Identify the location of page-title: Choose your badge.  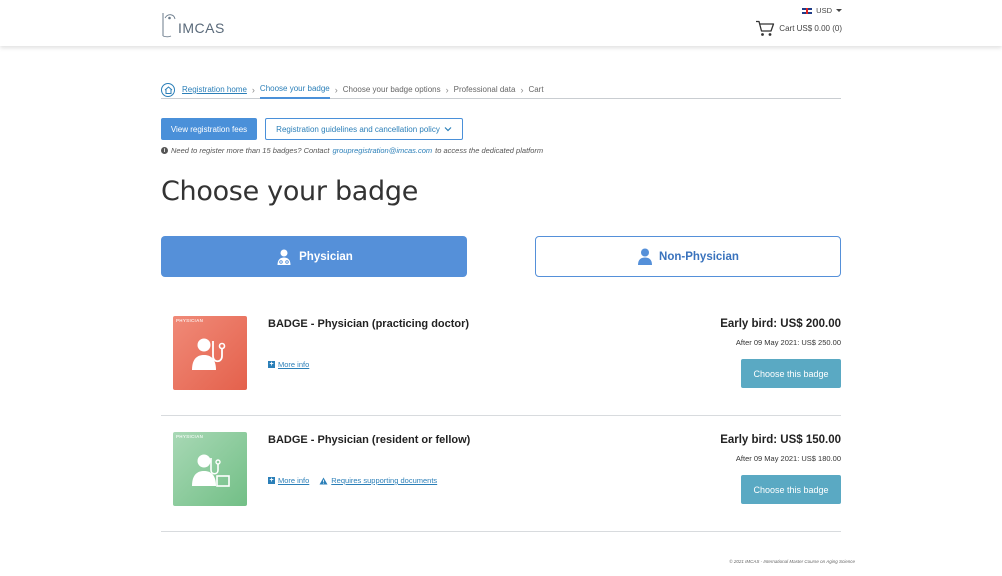
(290, 191).